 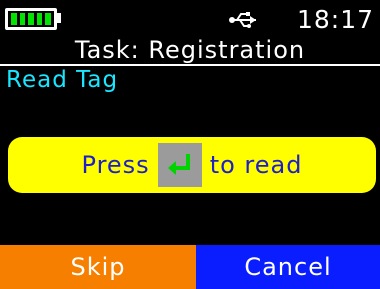 What do you see at coordinates (190, 50) in the screenshot?
I see `page-title: Task: Registration` at bounding box center [190, 50].